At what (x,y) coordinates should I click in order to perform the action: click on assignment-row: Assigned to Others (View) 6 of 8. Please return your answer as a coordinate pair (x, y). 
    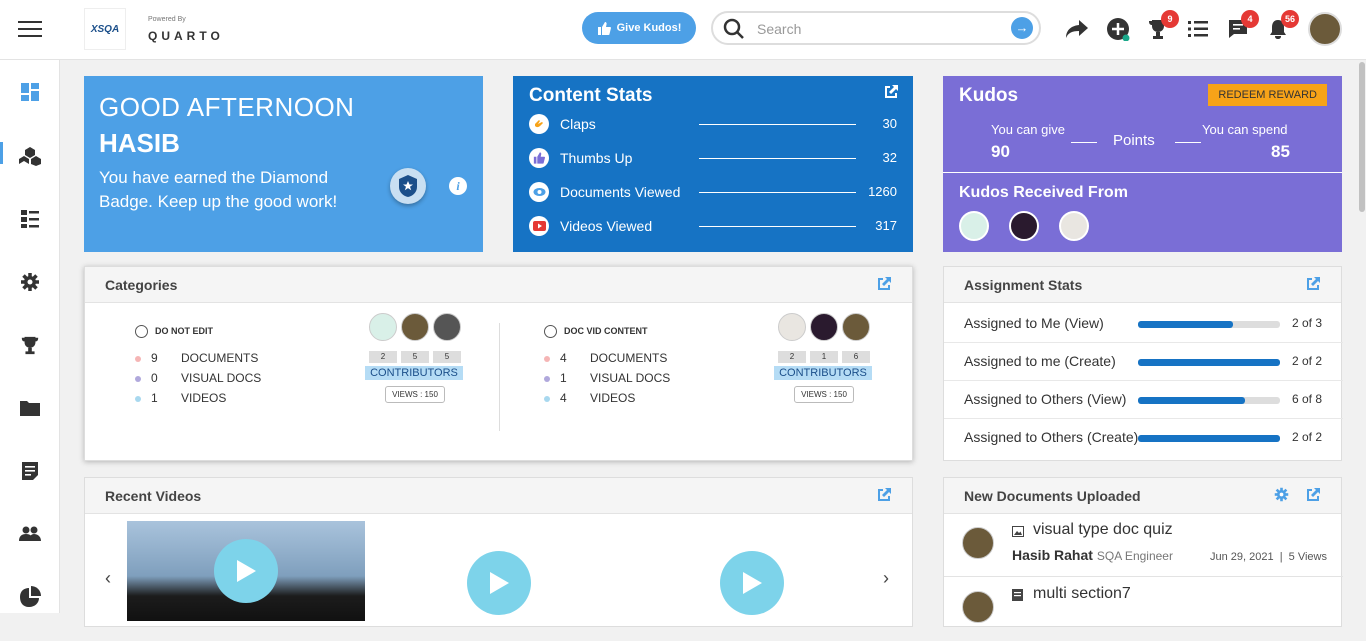
    Looking at the image, I should click on (1144, 399).